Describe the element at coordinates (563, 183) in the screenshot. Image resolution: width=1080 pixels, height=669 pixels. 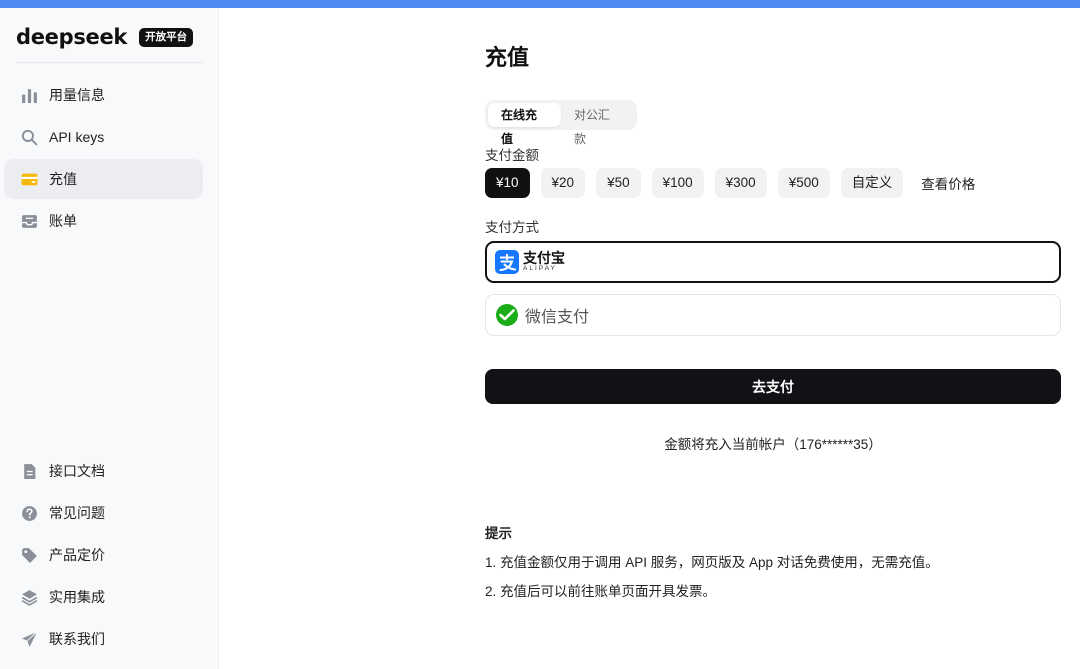
I see `amount-option-20: ¥20` at that location.